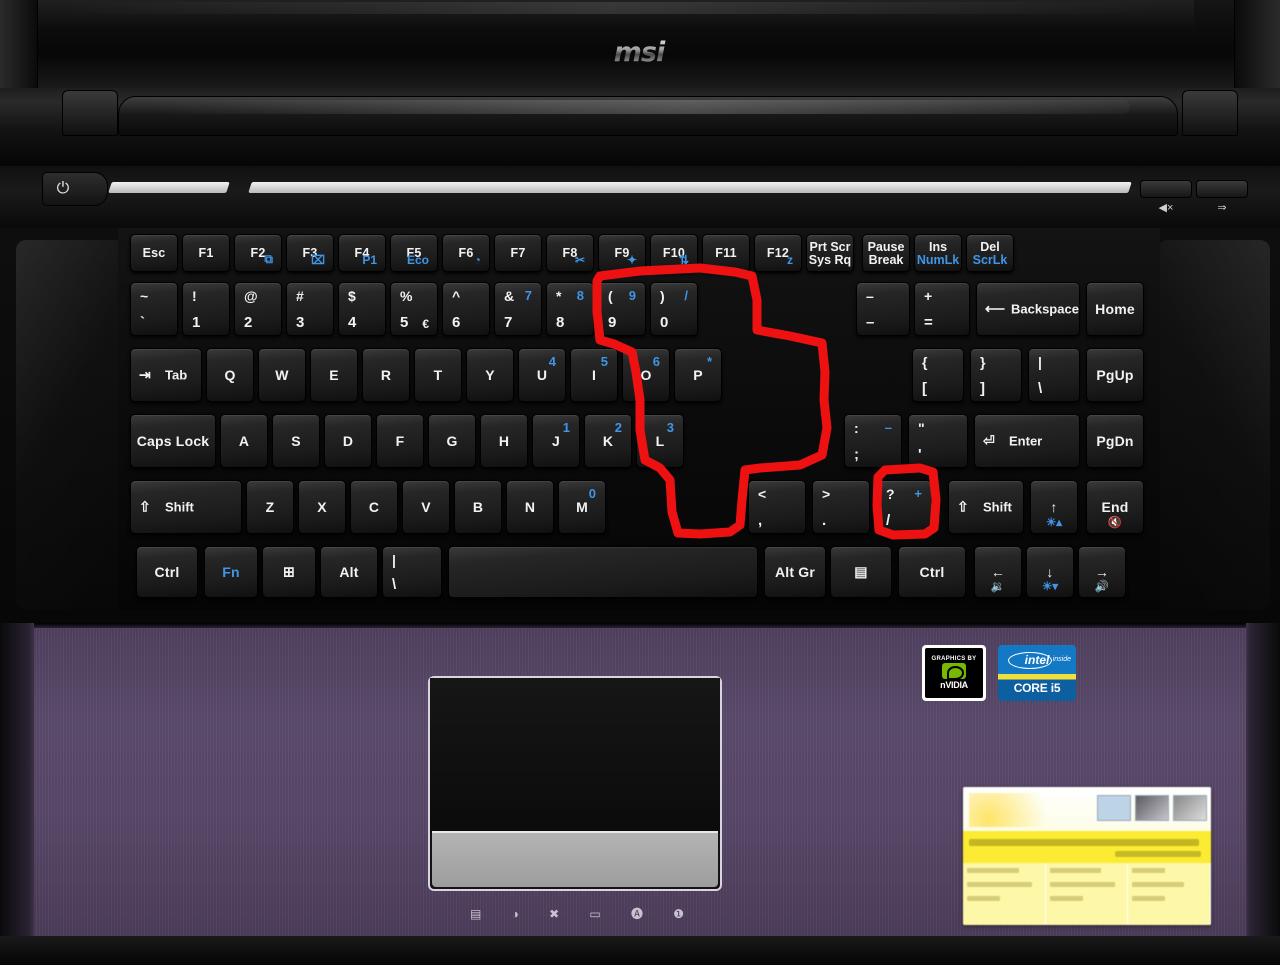 The height and width of the screenshot is (965, 1280). What do you see at coordinates (349, 572) in the screenshot?
I see `key-alt-left: Alt` at bounding box center [349, 572].